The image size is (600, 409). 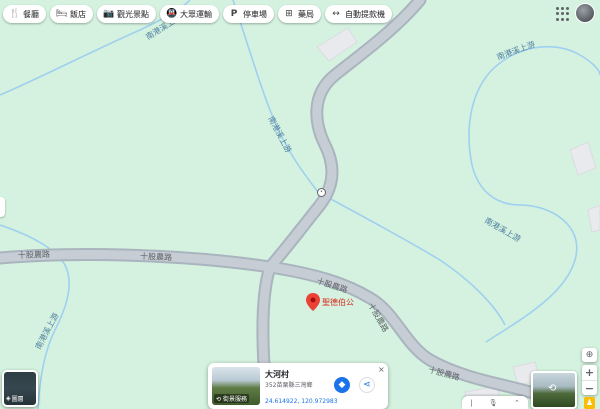 I want to click on zoom-in-button: +, so click(x=589, y=372).